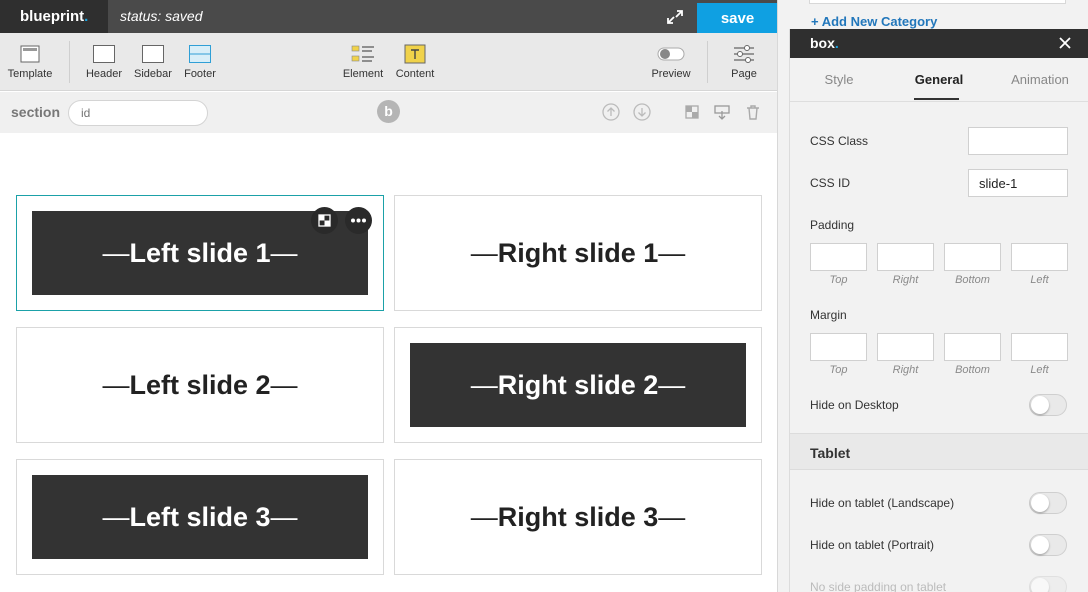  I want to click on slide-box: — Right slide 2—, so click(578, 385).